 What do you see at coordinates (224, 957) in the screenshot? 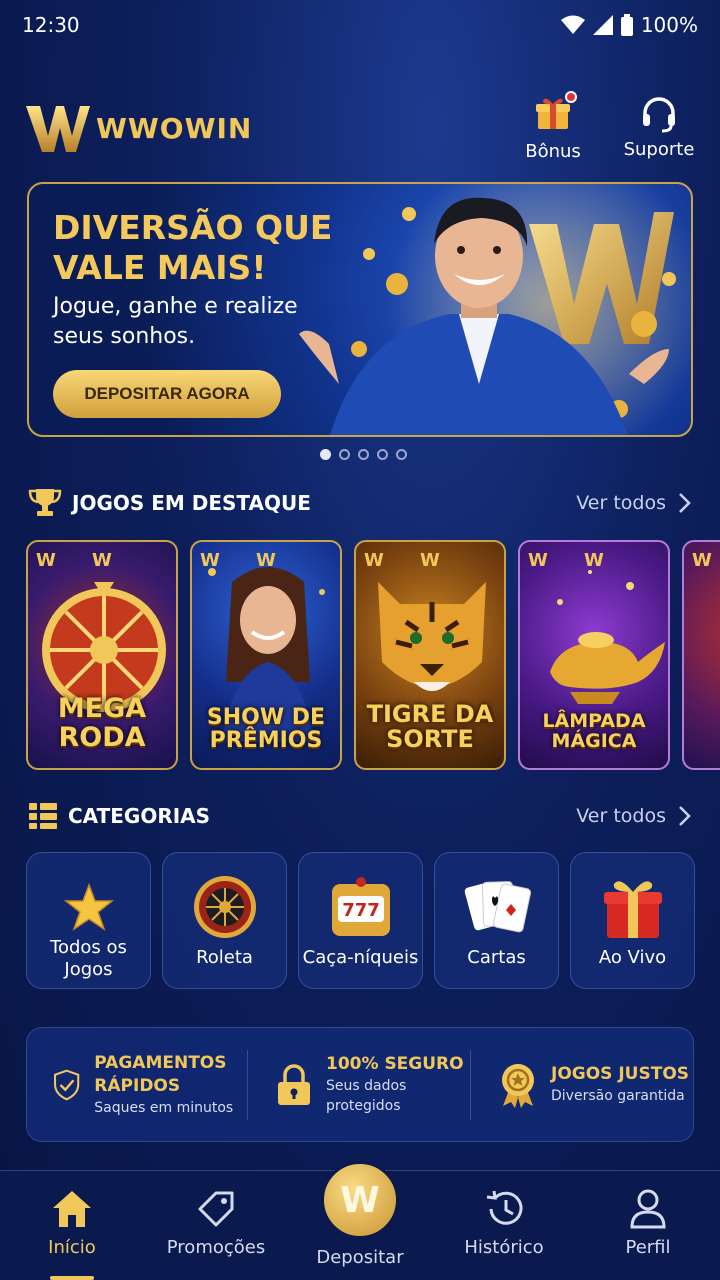
I see `category-label: Roleta` at bounding box center [224, 957].